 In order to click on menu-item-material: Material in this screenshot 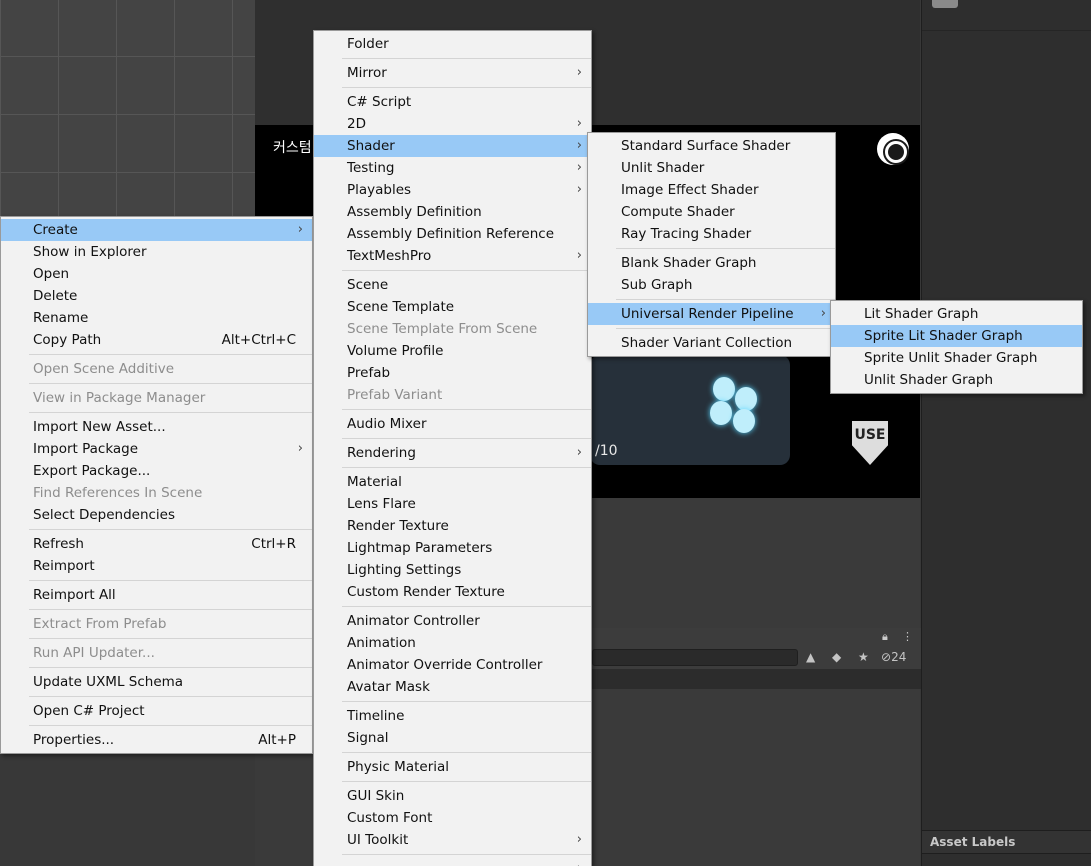, I will do `click(452, 482)`.